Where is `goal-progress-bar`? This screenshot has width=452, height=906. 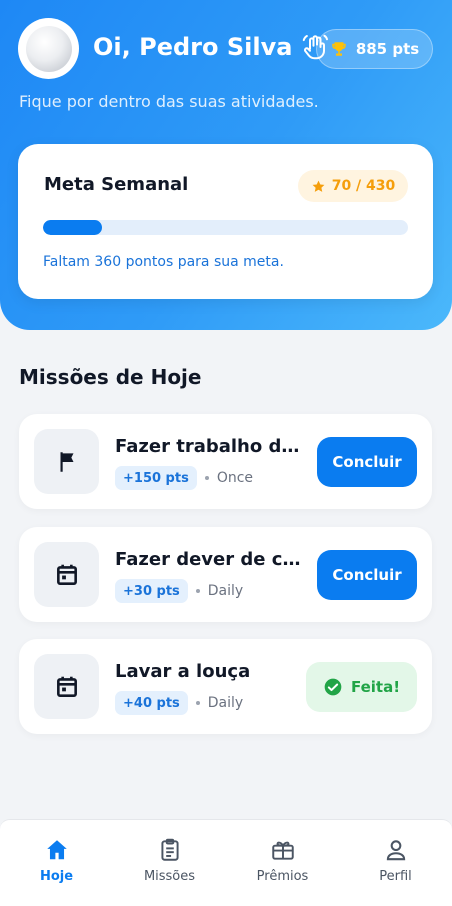 goal-progress-bar is located at coordinates (225, 227).